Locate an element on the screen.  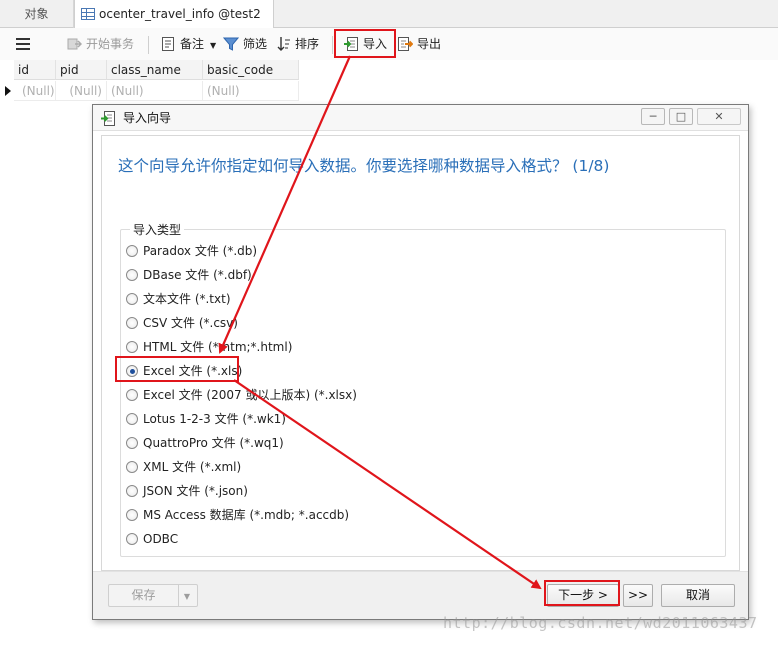
last-page-button: >> is located at coordinates (638, 595).